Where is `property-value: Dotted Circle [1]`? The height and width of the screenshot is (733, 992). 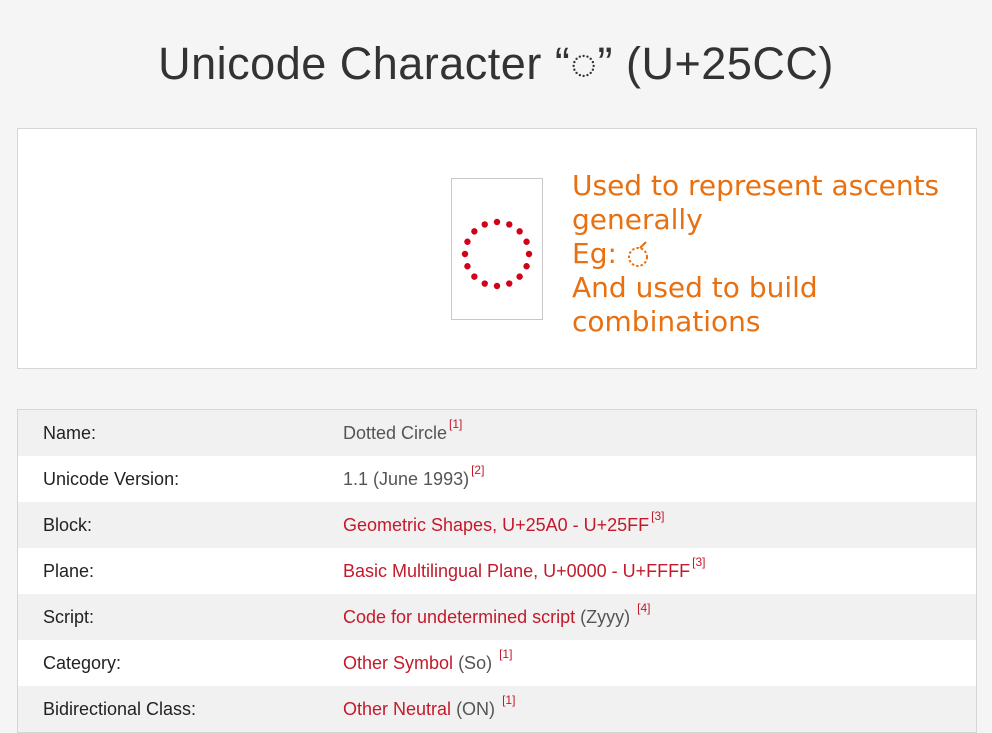
property-value: Dotted Circle [1] is located at coordinates (403, 429).